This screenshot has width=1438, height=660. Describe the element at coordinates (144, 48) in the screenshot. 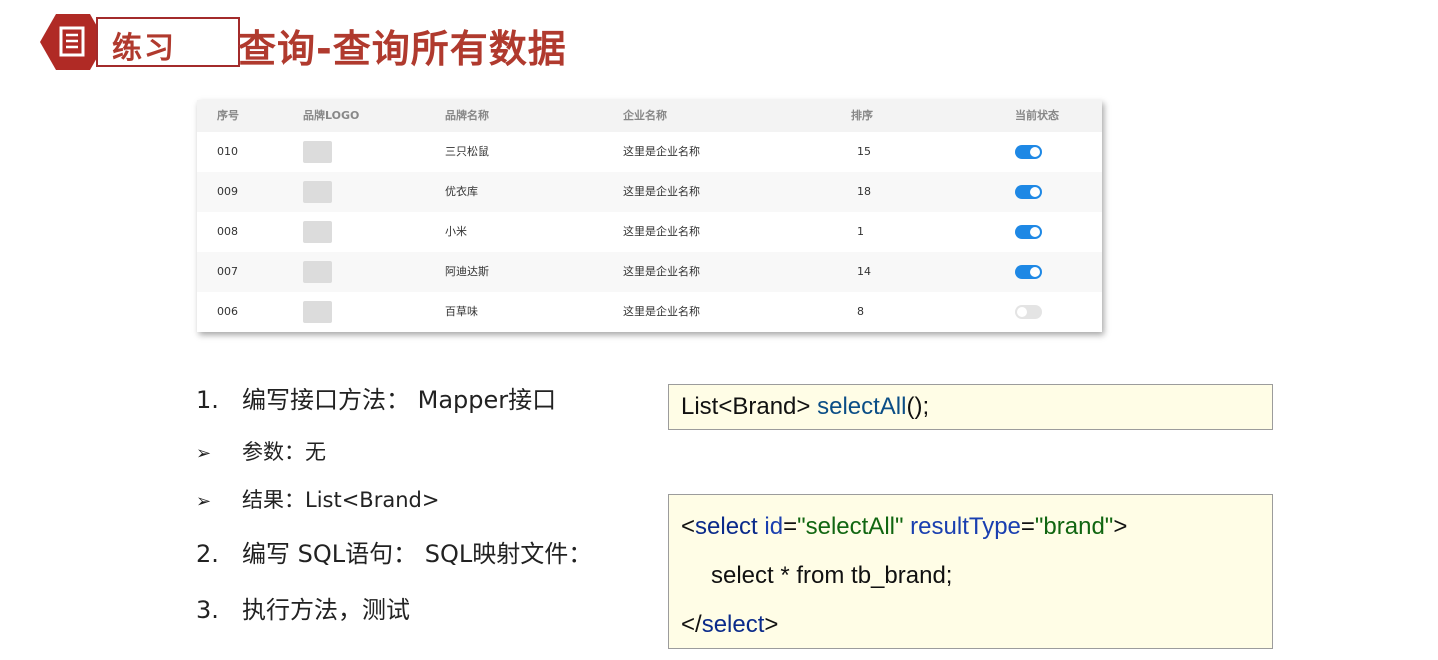

I see `badge-label: 练习` at that location.